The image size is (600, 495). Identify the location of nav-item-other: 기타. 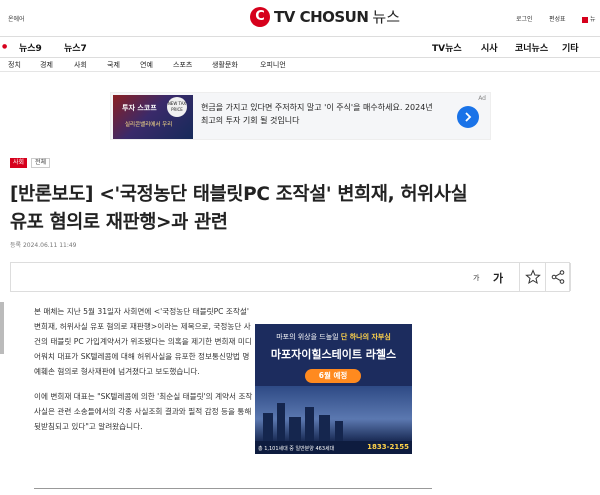
(570, 47).